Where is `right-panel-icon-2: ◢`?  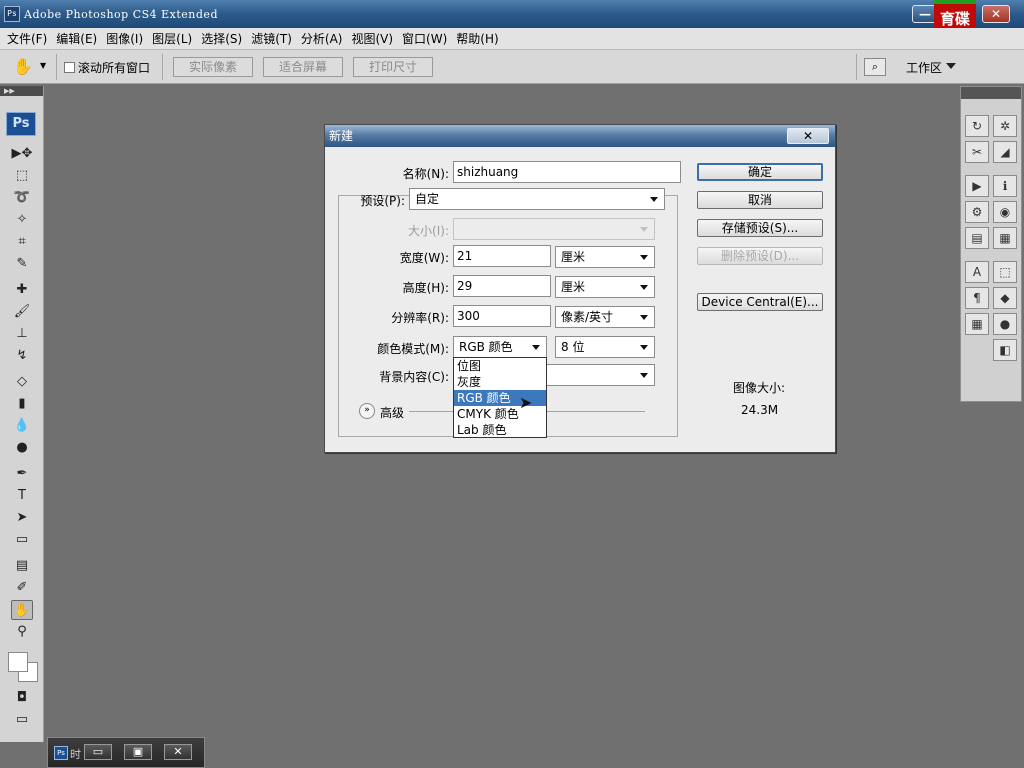
right-panel-icon-2: ◢ is located at coordinates (1005, 152).